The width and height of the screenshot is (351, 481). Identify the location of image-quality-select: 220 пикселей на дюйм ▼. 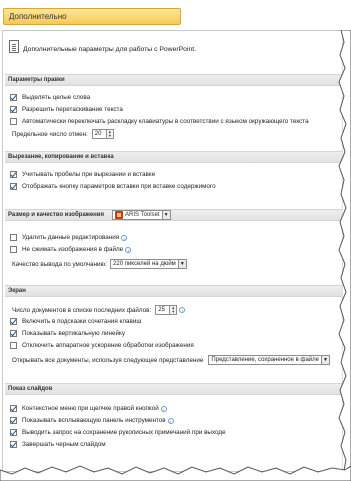
(148, 264).